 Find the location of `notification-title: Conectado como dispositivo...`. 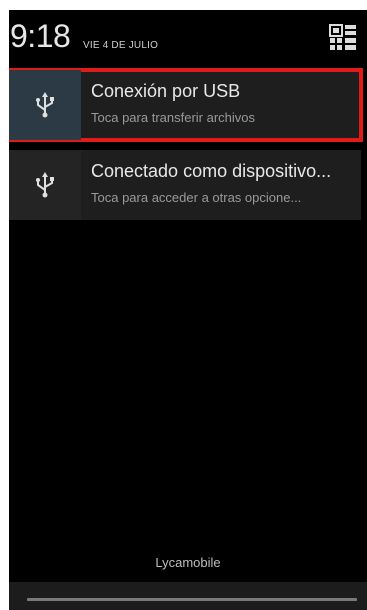

notification-title: Conectado como dispositivo... is located at coordinates (211, 171).